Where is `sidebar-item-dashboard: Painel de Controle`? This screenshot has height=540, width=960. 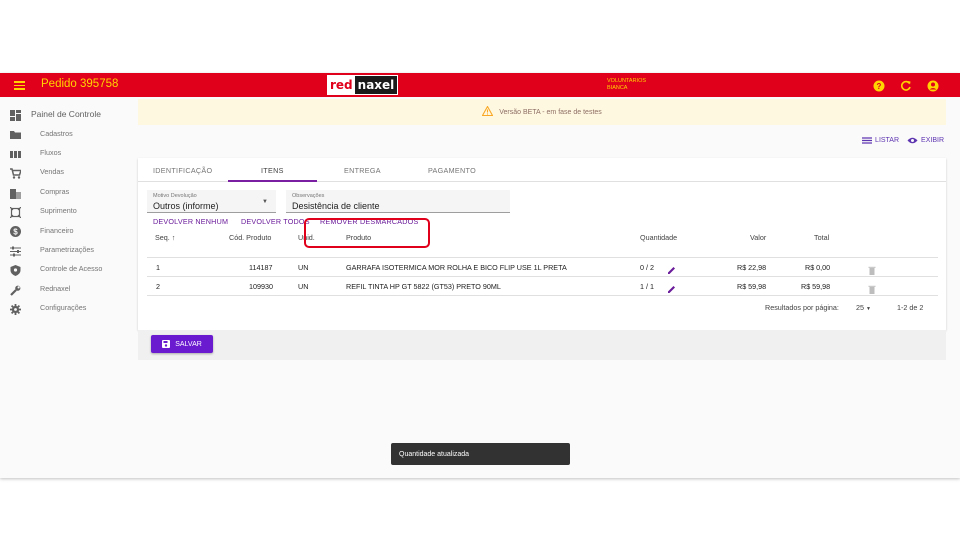 sidebar-item-dashboard: Painel de Controle is located at coordinates (65, 113).